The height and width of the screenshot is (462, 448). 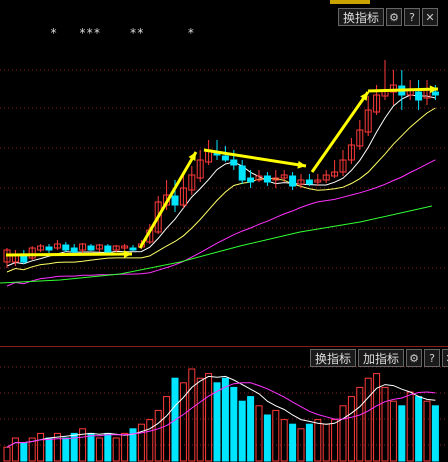 I want to click on volume-toolbar: 换指标 加指标 ⚙ ? ✕, so click(x=379, y=358).